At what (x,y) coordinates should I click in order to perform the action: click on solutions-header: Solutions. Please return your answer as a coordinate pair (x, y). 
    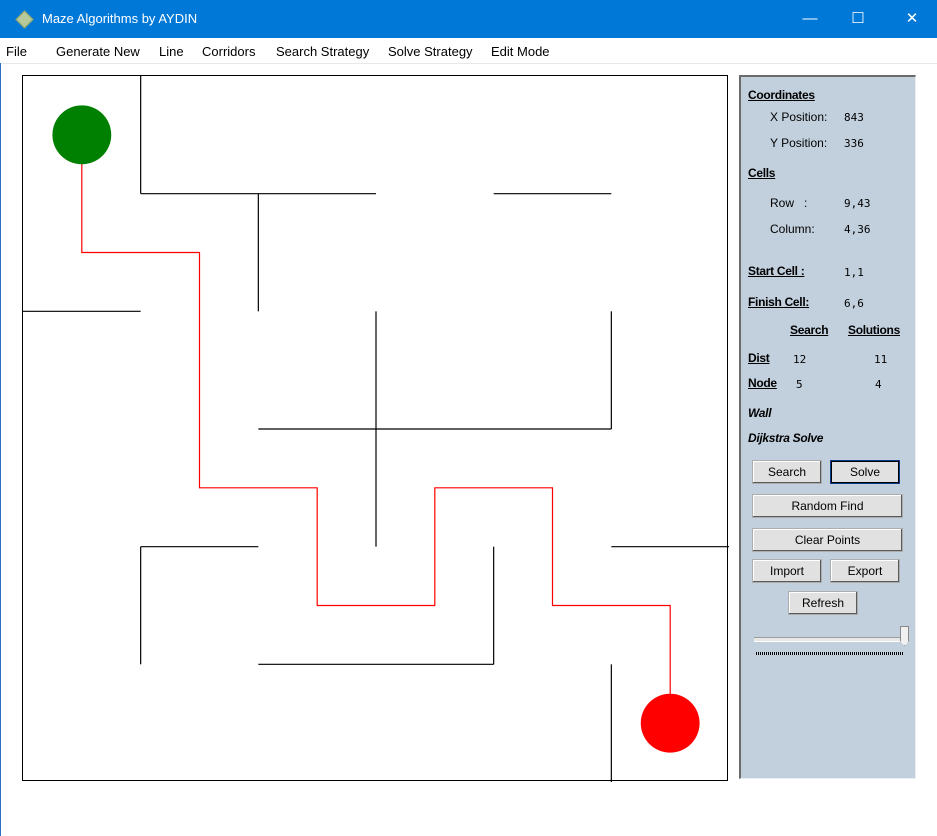
    Looking at the image, I should click on (874, 330).